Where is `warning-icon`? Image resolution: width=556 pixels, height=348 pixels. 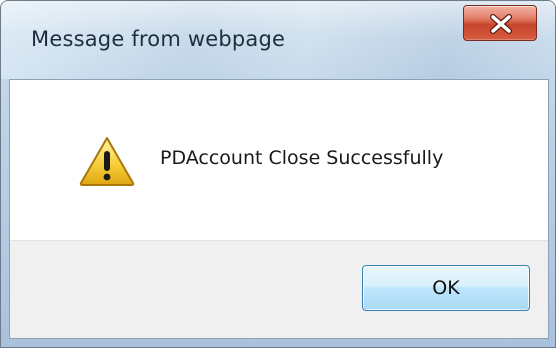 warning-icon is located at coordinates (107, 161).